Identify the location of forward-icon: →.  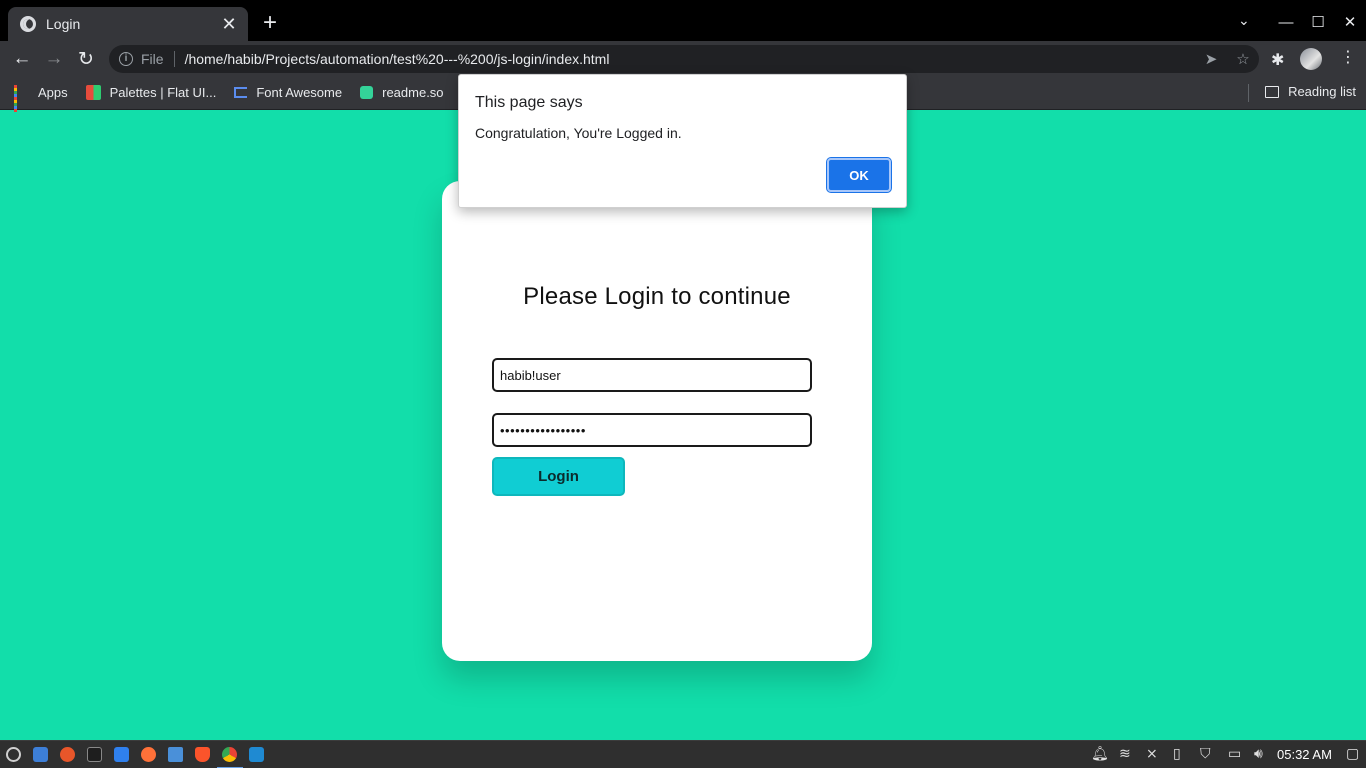
(54, 59).